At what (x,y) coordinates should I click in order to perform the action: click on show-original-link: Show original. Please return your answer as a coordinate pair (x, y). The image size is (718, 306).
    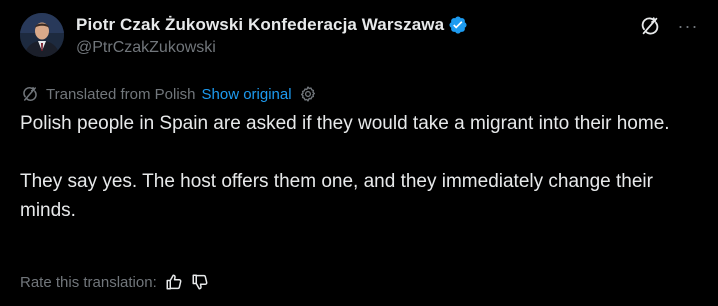
    Looking at the image, I should click on (247, 94).